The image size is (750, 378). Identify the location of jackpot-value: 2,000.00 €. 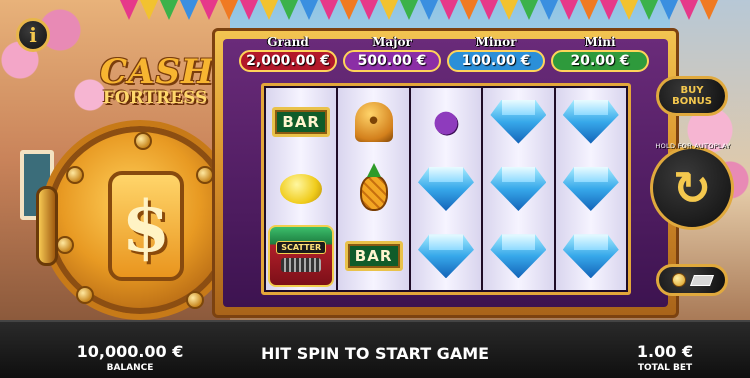
(288, 61).